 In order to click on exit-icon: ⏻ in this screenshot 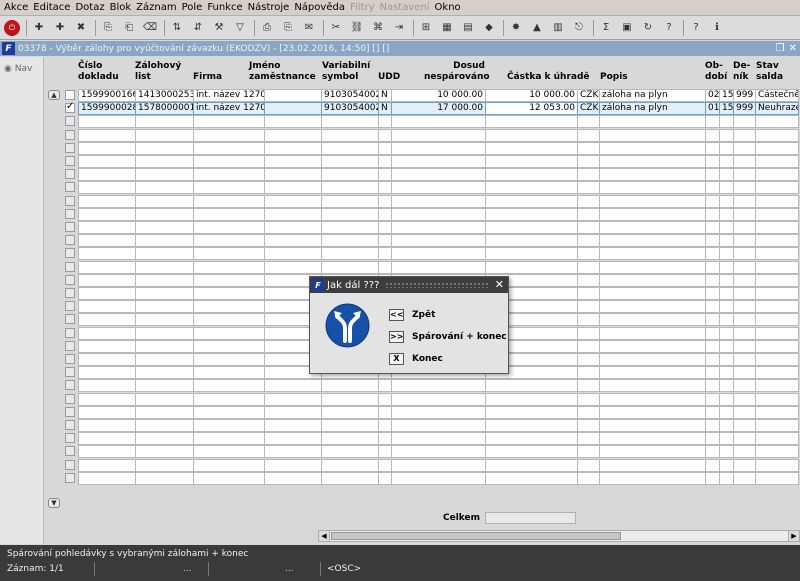, I will do `click(12, 27)`.